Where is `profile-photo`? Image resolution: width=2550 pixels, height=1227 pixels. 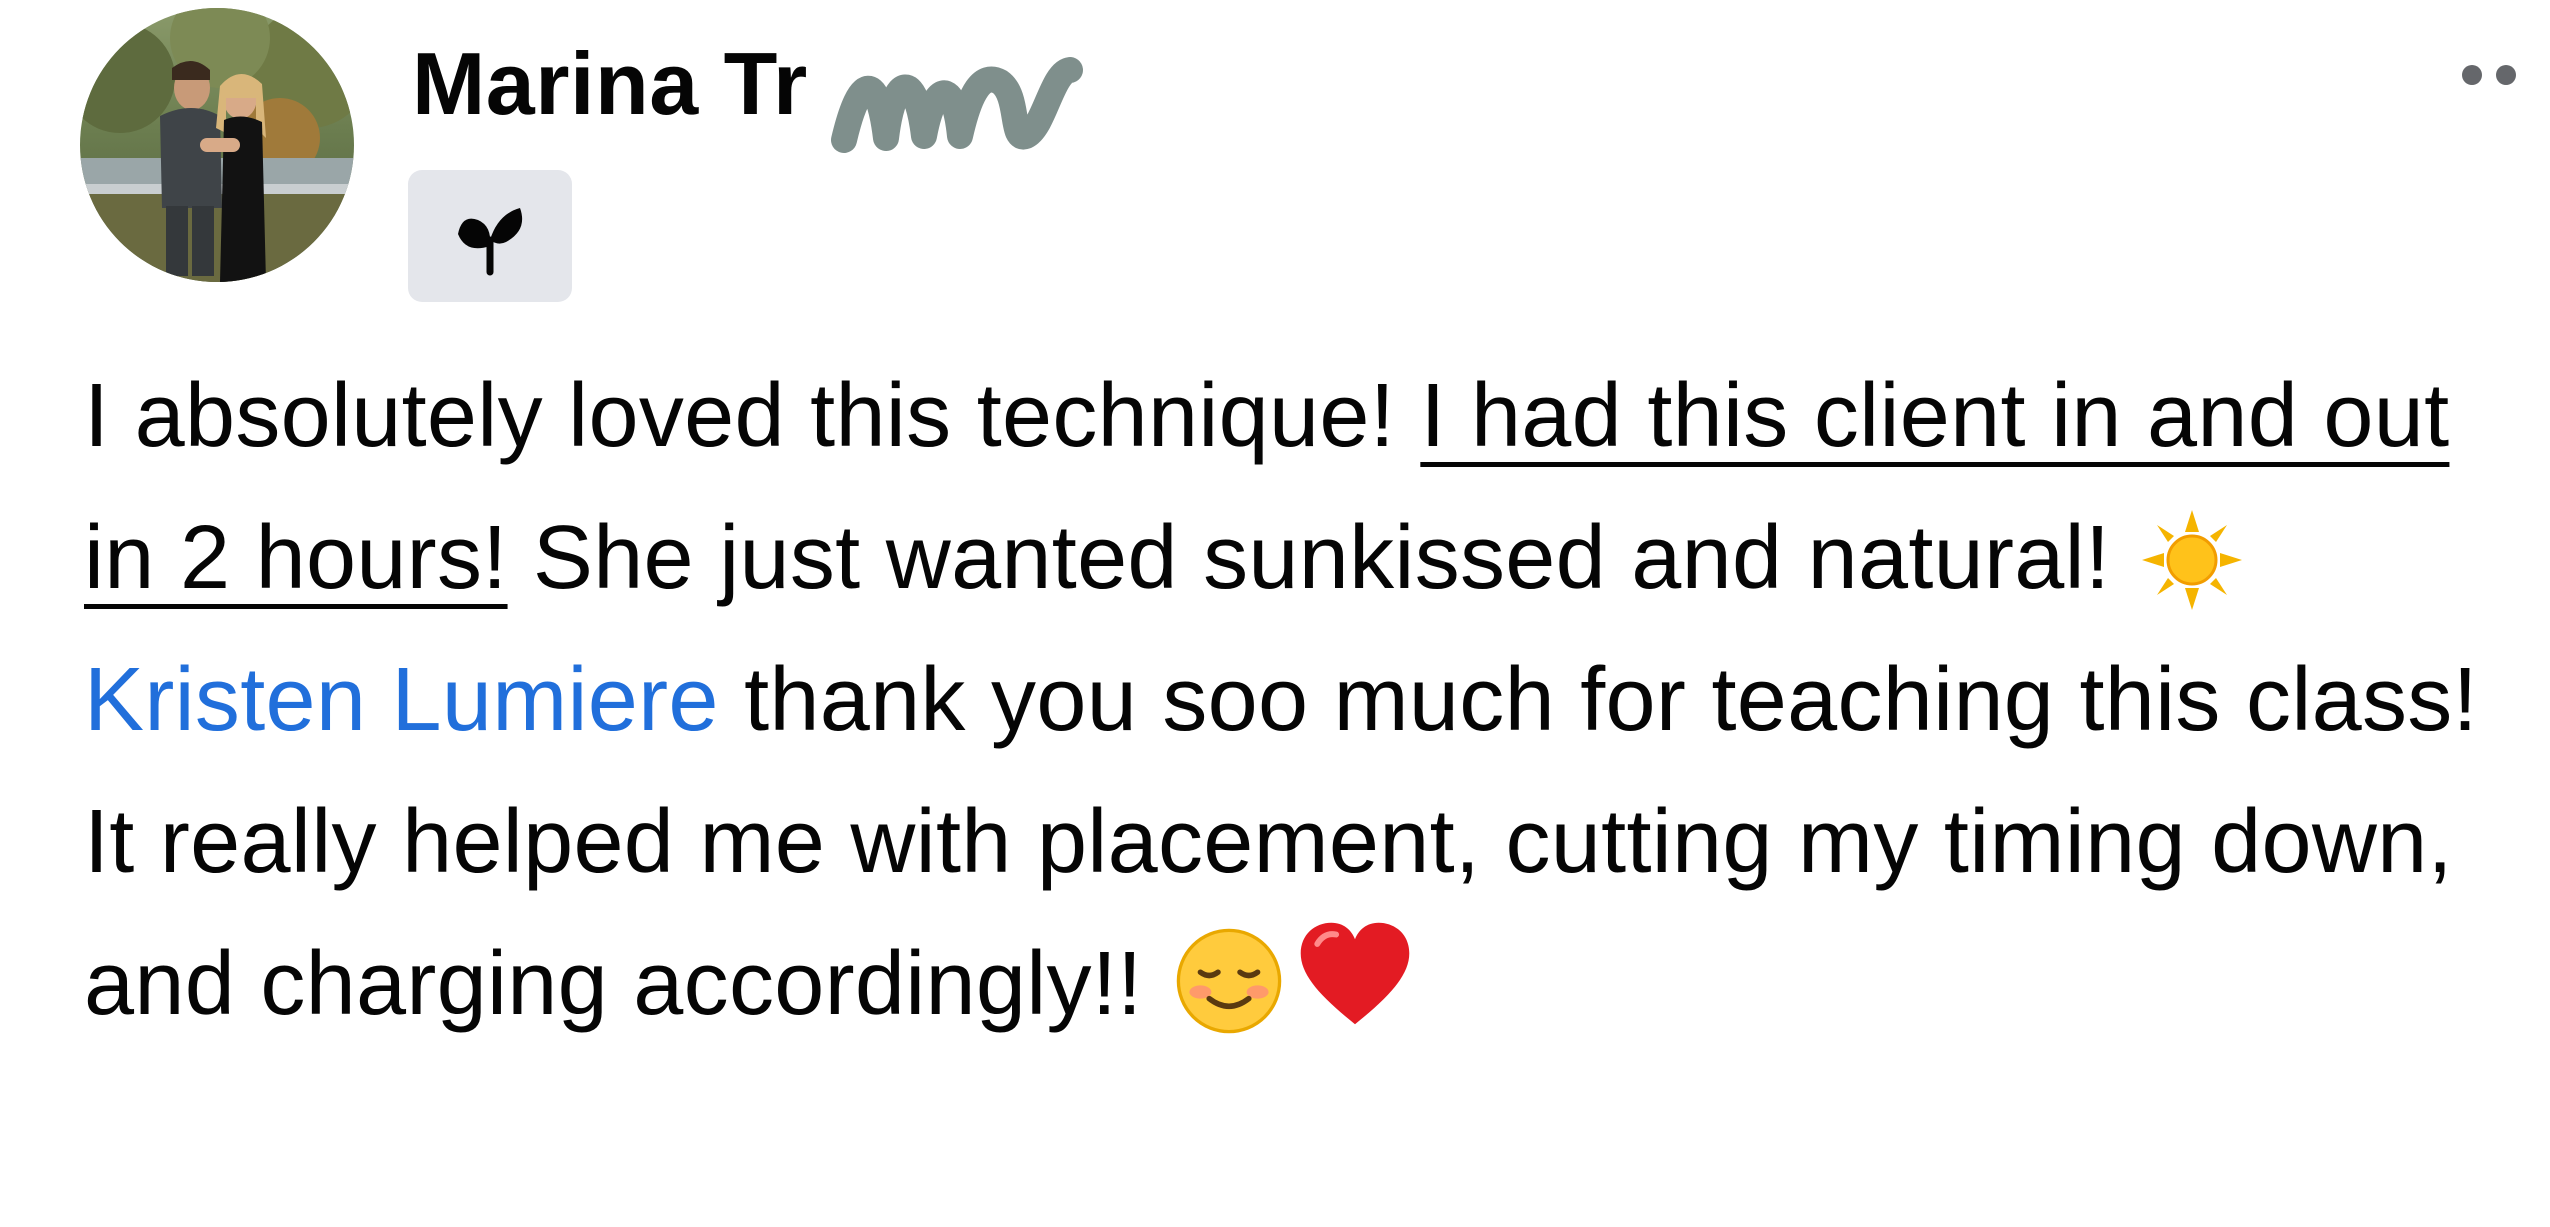 profile-photo is located at coordinates (217, 145).